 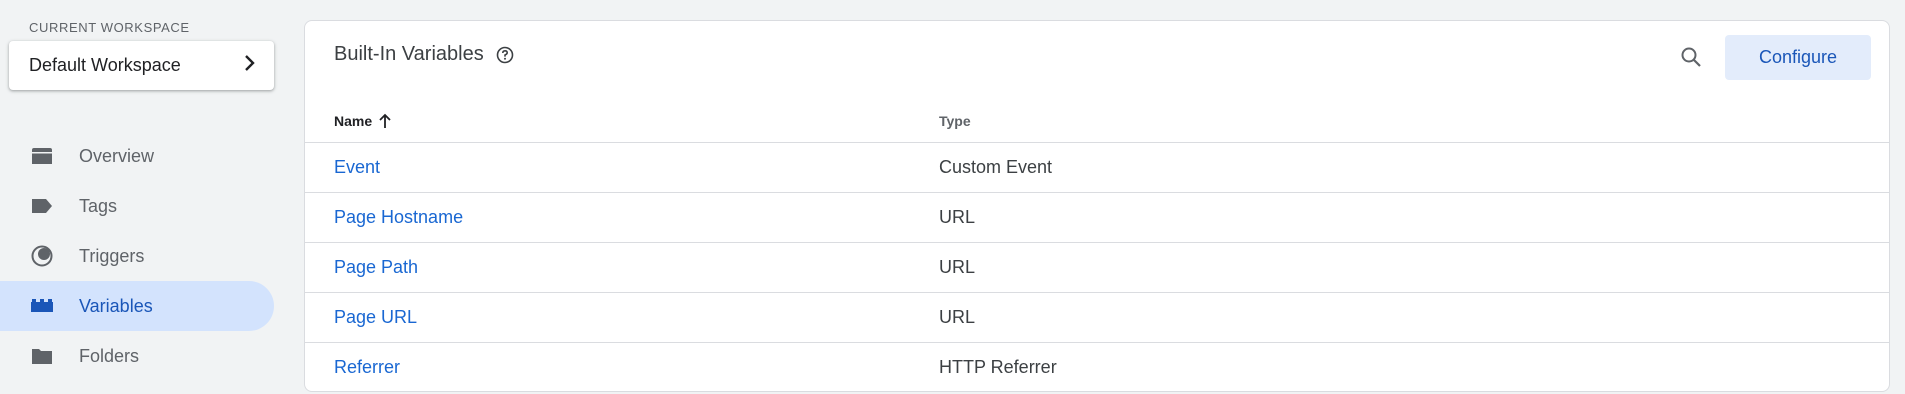 I want to click on sidebar-item-label: Tags, so click(x=98, y=205).